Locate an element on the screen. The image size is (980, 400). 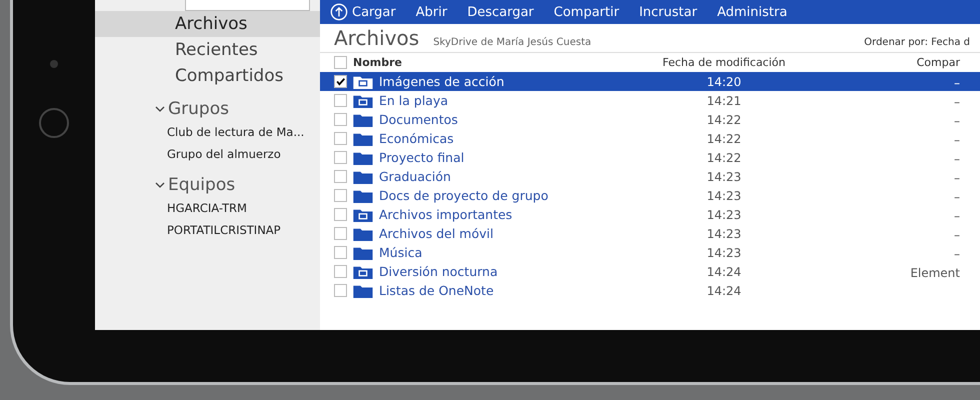
file-name: Proyecto final is located at coordinates (421, 157).